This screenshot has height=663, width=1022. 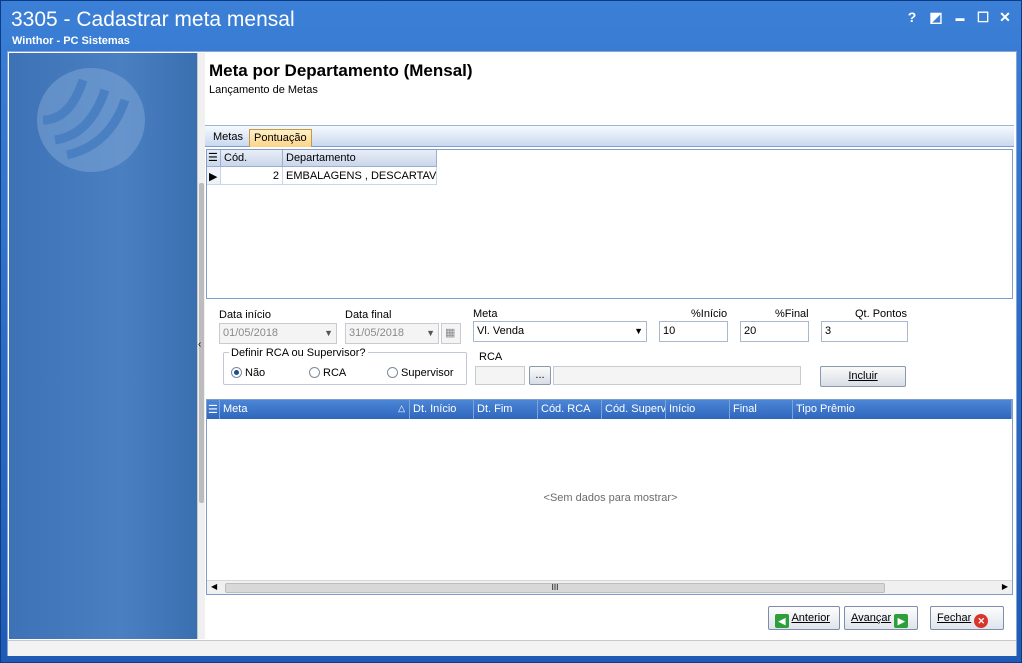 I want to click on pct-final-input: 20, so click(x=774, y=331).